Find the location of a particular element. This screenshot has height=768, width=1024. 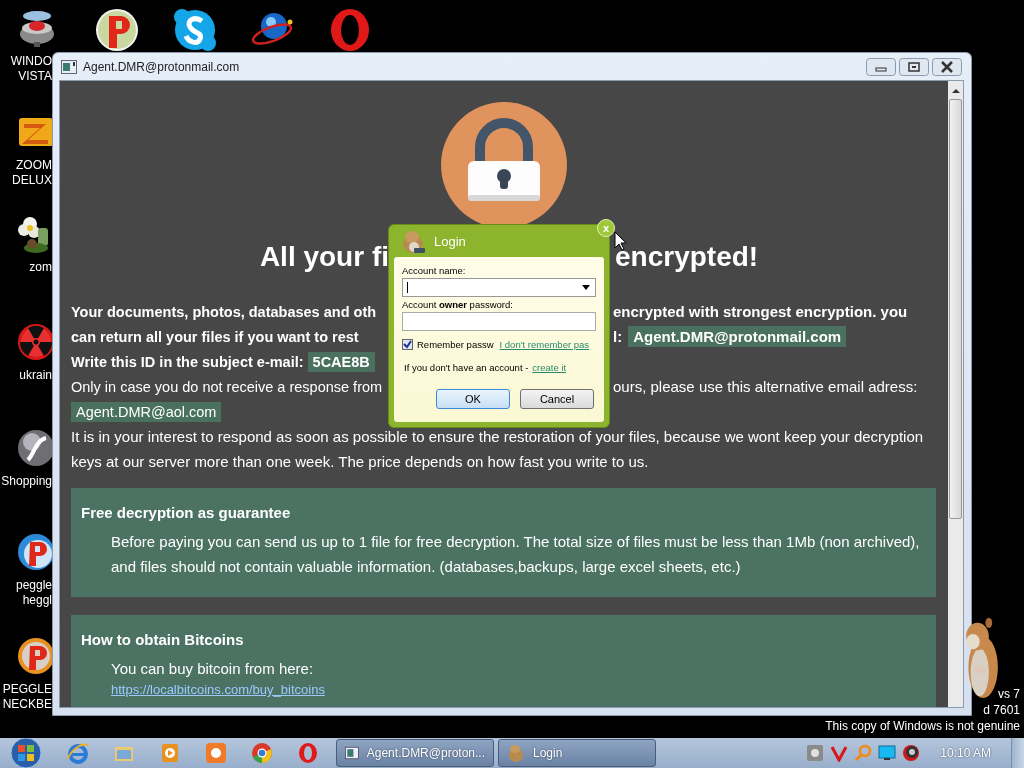

section-title: Free decryption as guarantee is located at coordinates (186, 513).